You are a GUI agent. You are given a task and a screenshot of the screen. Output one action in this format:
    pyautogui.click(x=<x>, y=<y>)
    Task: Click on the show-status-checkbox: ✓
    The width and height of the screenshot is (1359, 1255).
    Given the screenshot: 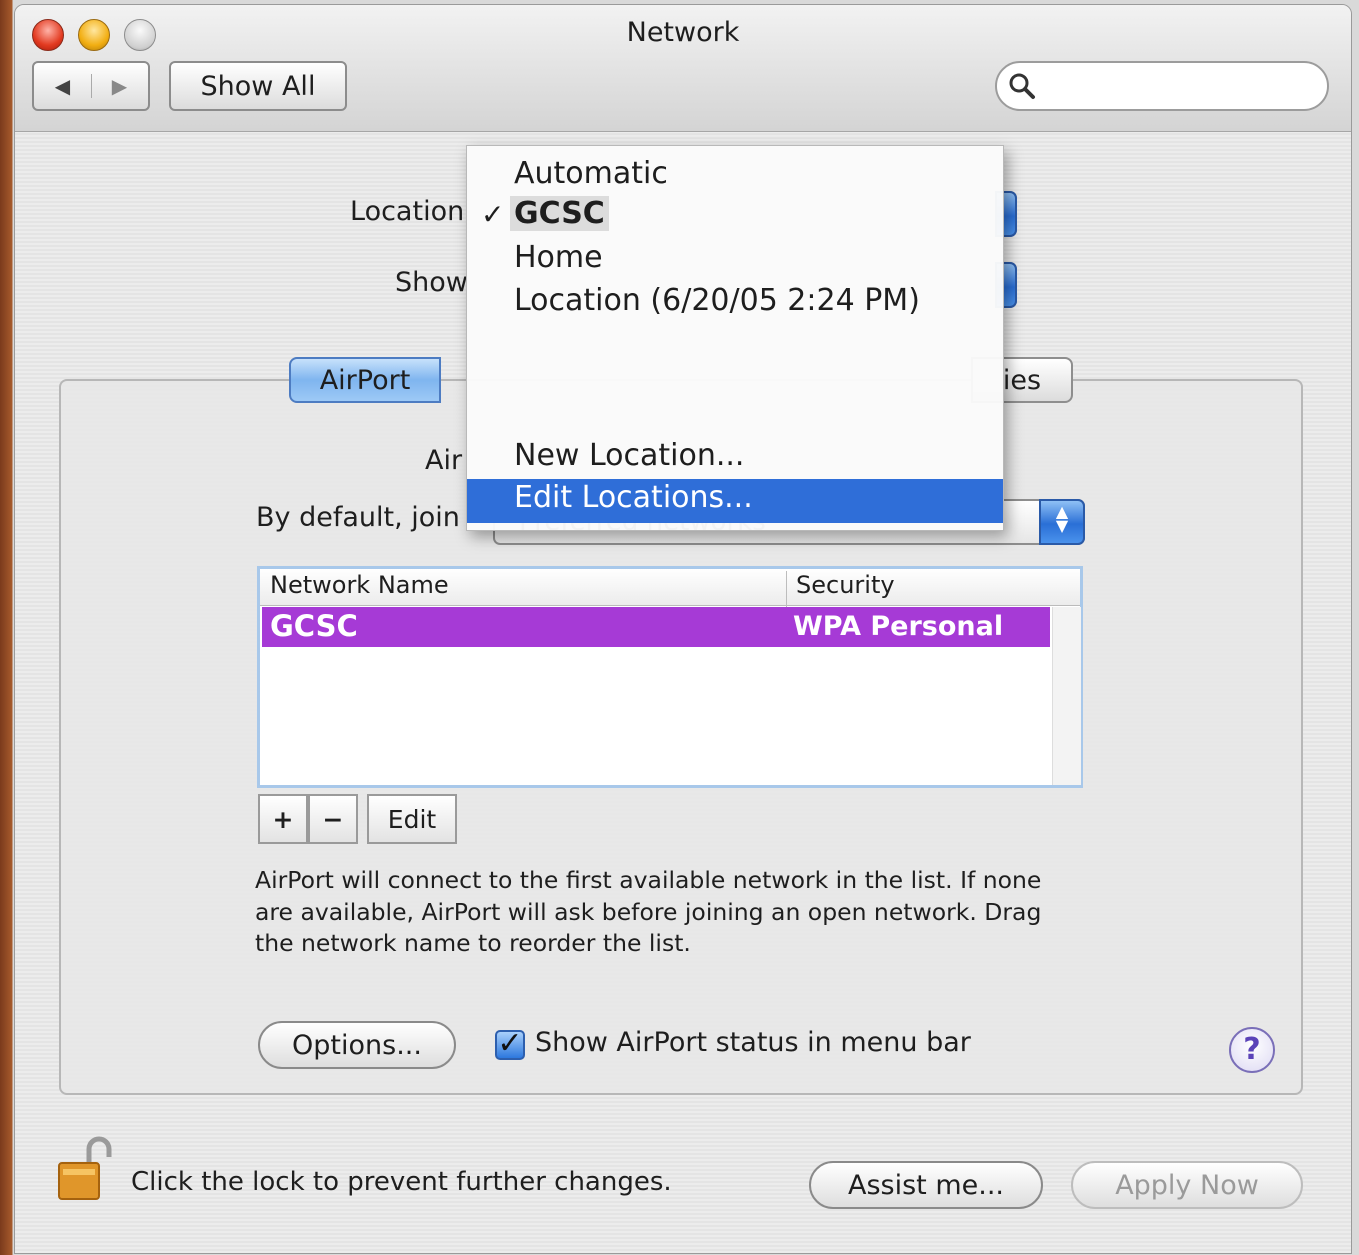 What is the action you would take?
    pyautogui.click(x=510, y=1044)
    